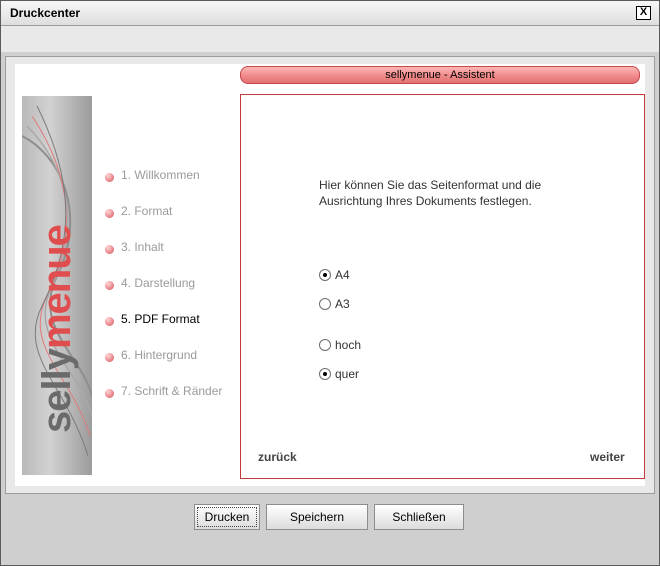  I want to click on next-link: weiter, so click(607, 457).